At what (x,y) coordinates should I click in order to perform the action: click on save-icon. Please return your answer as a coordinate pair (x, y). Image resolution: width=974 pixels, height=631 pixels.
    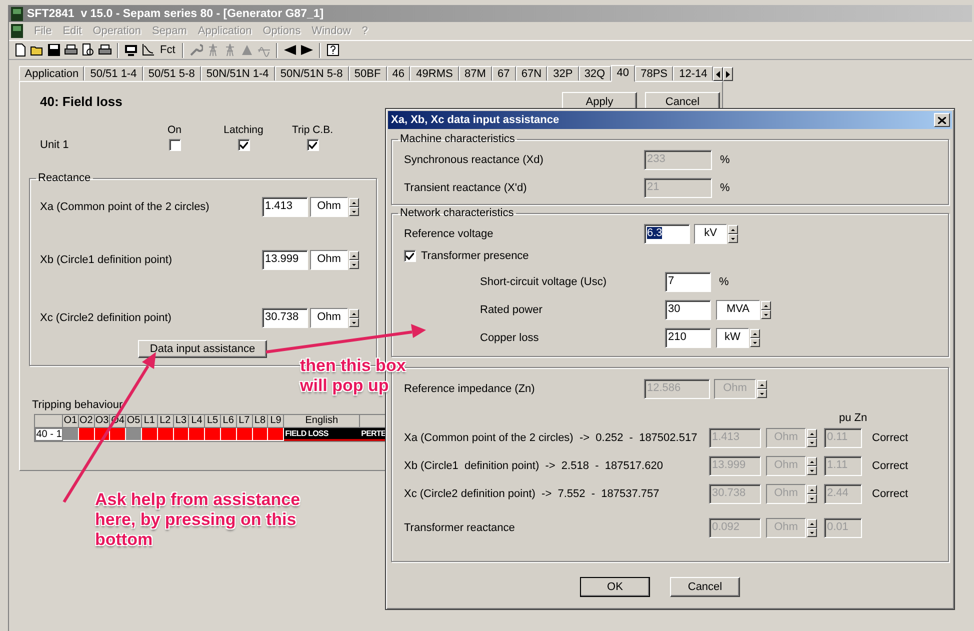
    Looking at the image, I should click on (54, 50).